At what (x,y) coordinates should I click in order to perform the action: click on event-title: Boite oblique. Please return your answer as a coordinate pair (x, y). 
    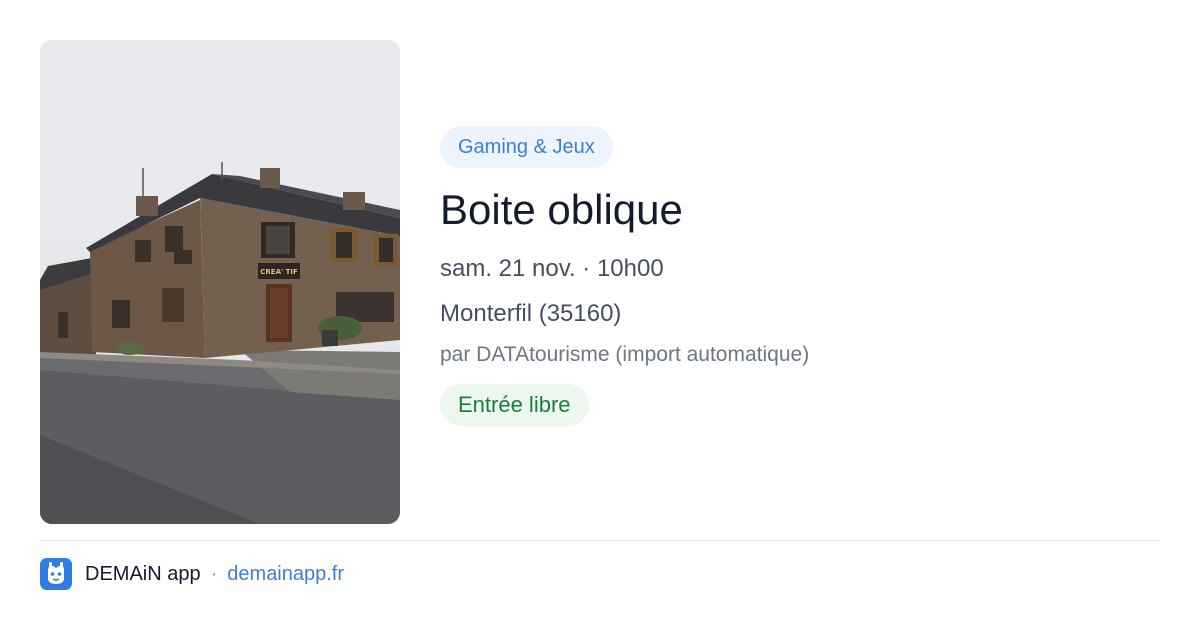
    Looking at the image, I should click on (561, 209).